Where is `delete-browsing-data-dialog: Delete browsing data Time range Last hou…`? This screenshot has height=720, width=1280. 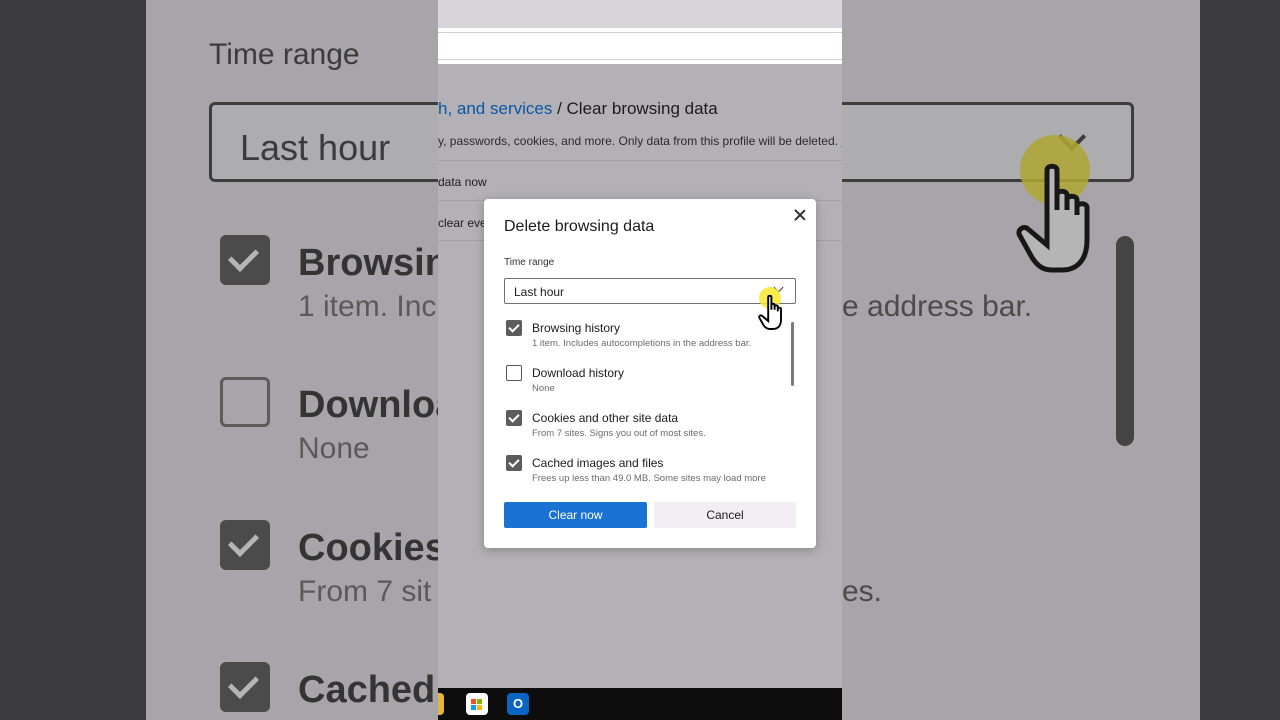
delete-browsing-data-dialog: Delete browsing data Time range Last hou… is located at coordinates (650, 373).